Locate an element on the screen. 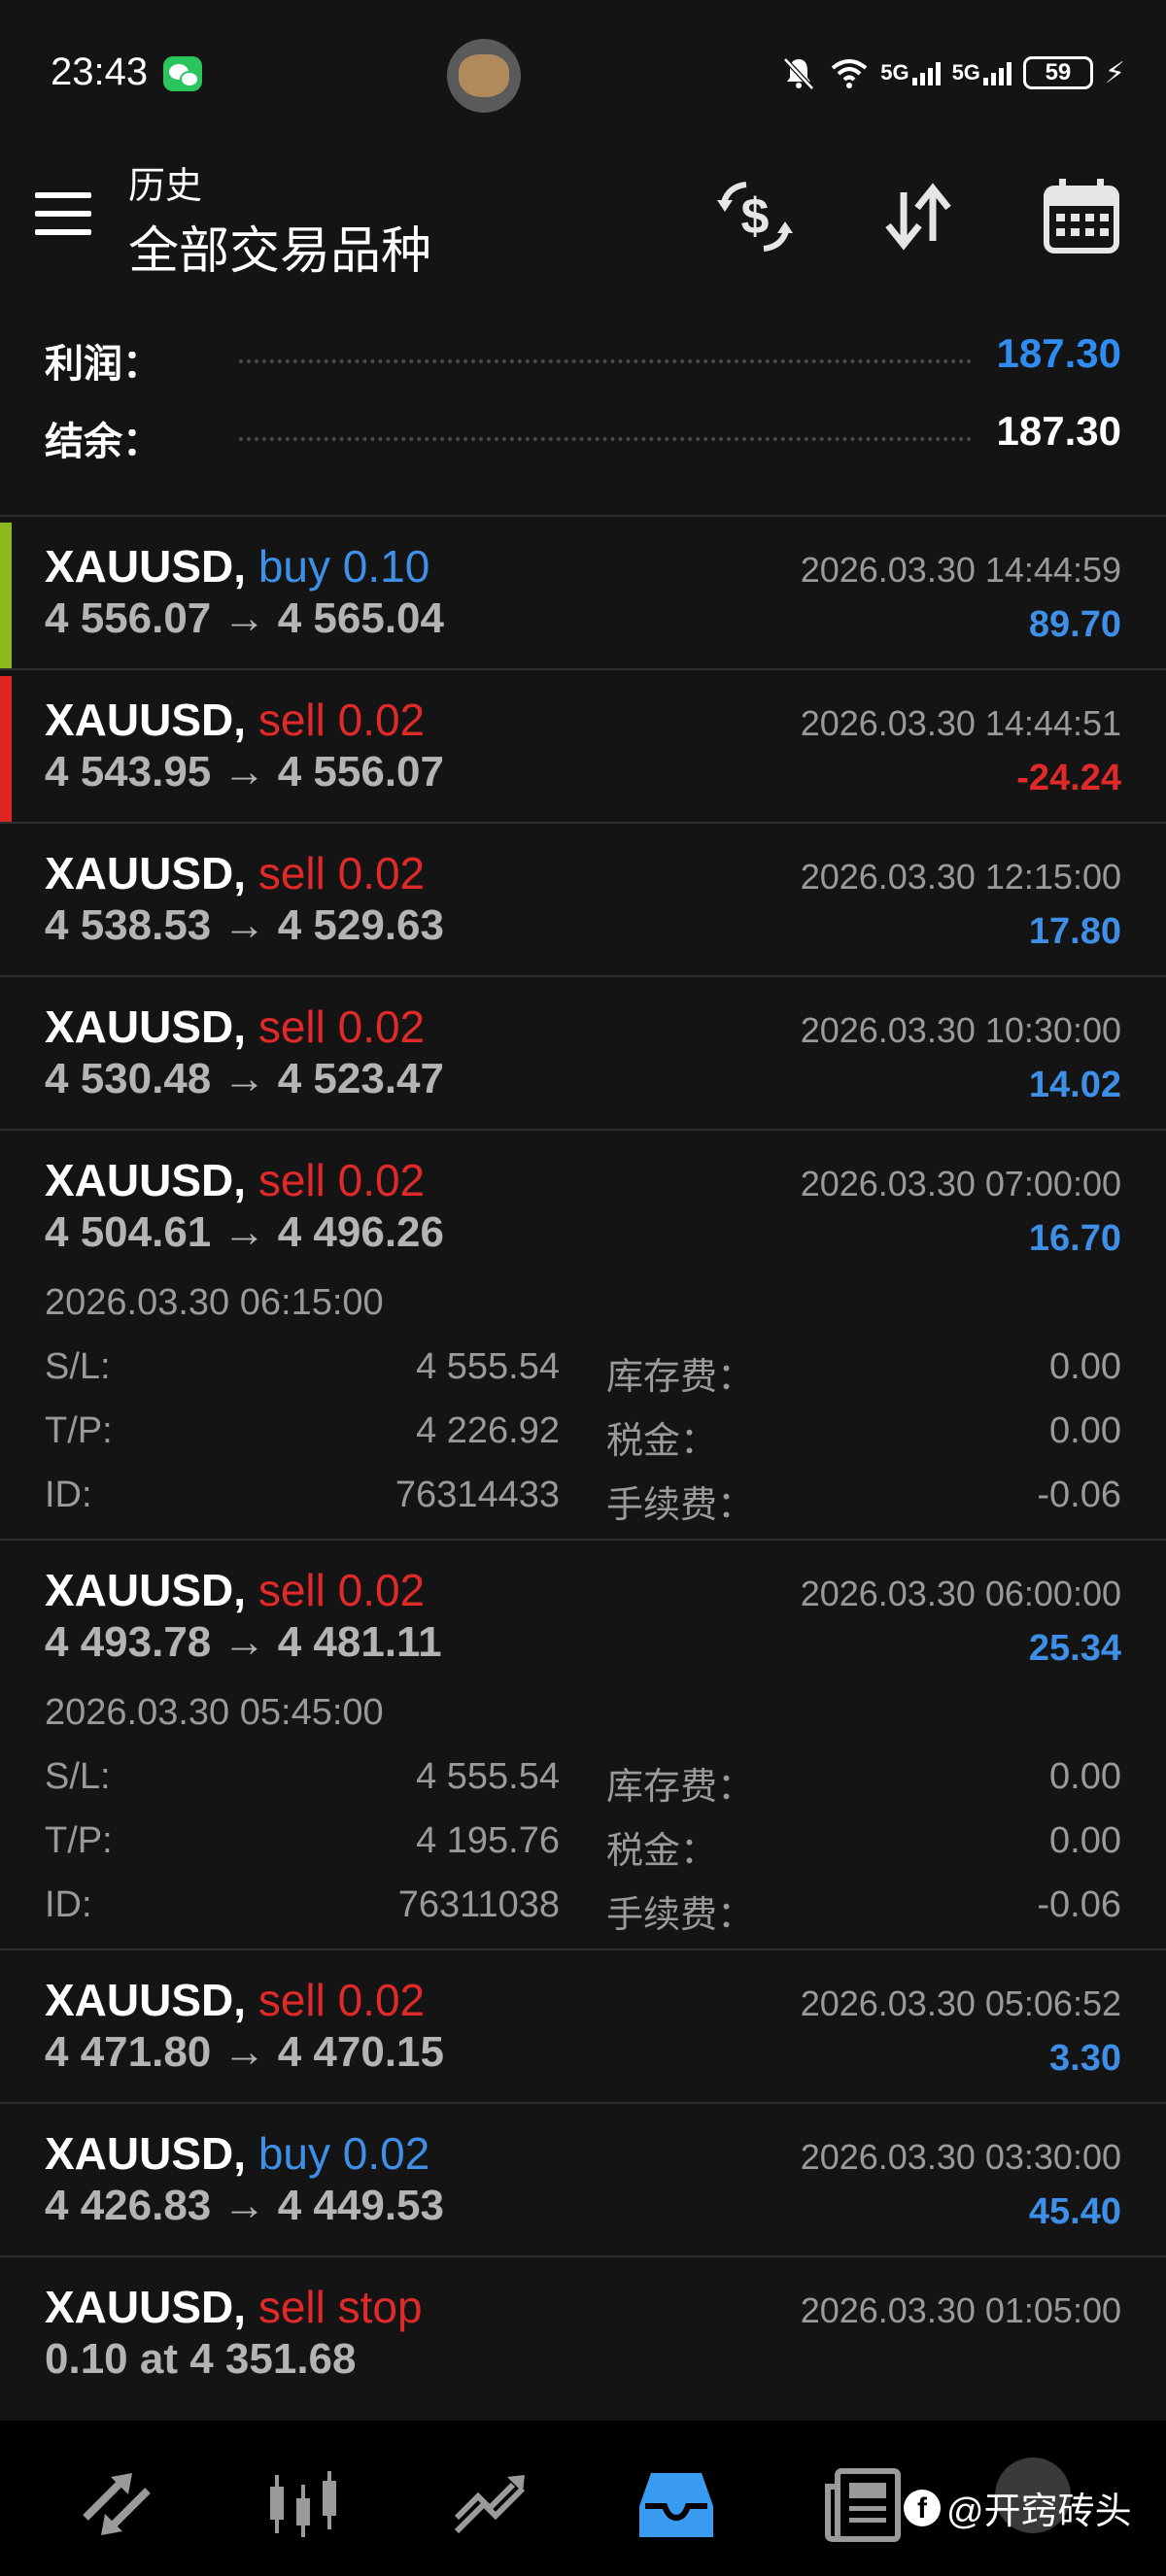 The height and width of the screenshot is (2576, 1166). avatar-notification-icon is located at coordinates (484, 76).